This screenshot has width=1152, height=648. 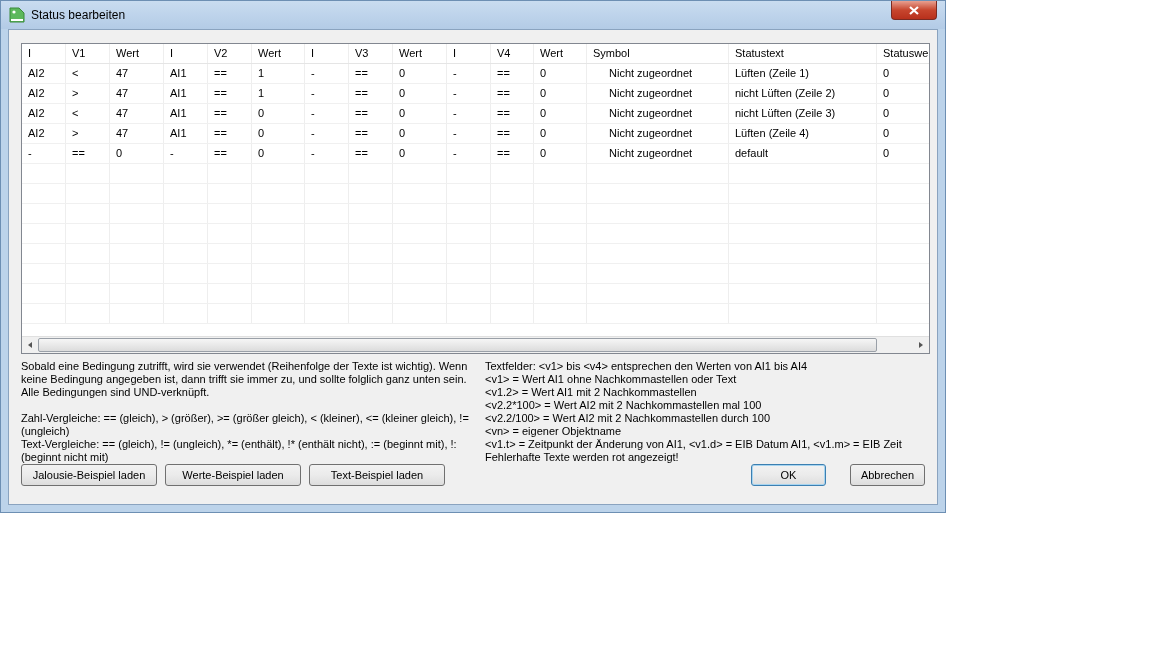 I want to click on help-text: Sobald eine Bedingung zutrifft, wird sie verwendet (Reihenfolge der Texte ist wichtig). Wenn keine Bedingung angegeben ist, dann trifft sie immer zu, und sollte folglich ganz unten sein. Alle Bedingungen sind UND-verknüpft., so click(x=245, y=379).